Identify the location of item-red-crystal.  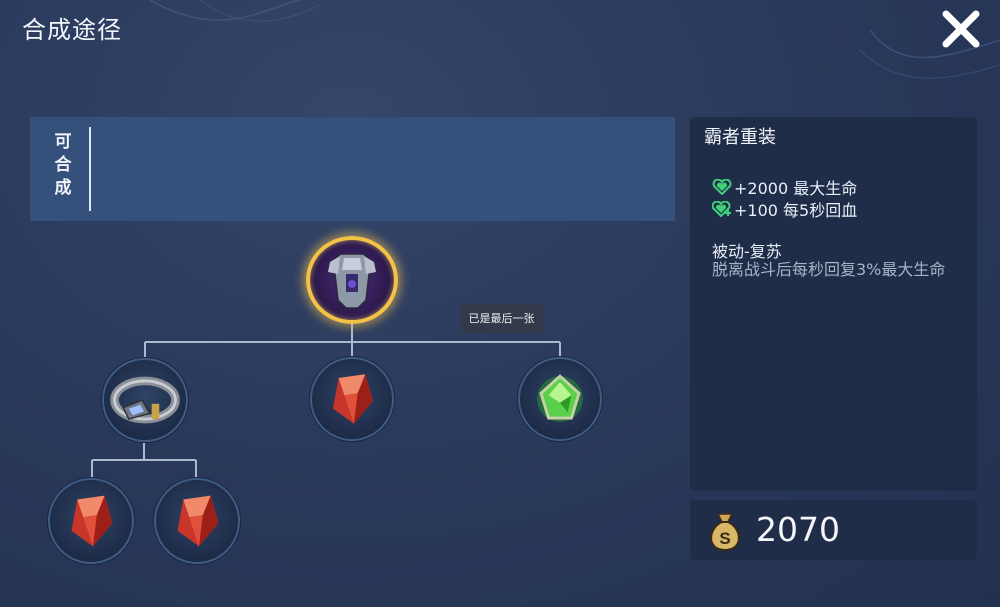
(352, 399).